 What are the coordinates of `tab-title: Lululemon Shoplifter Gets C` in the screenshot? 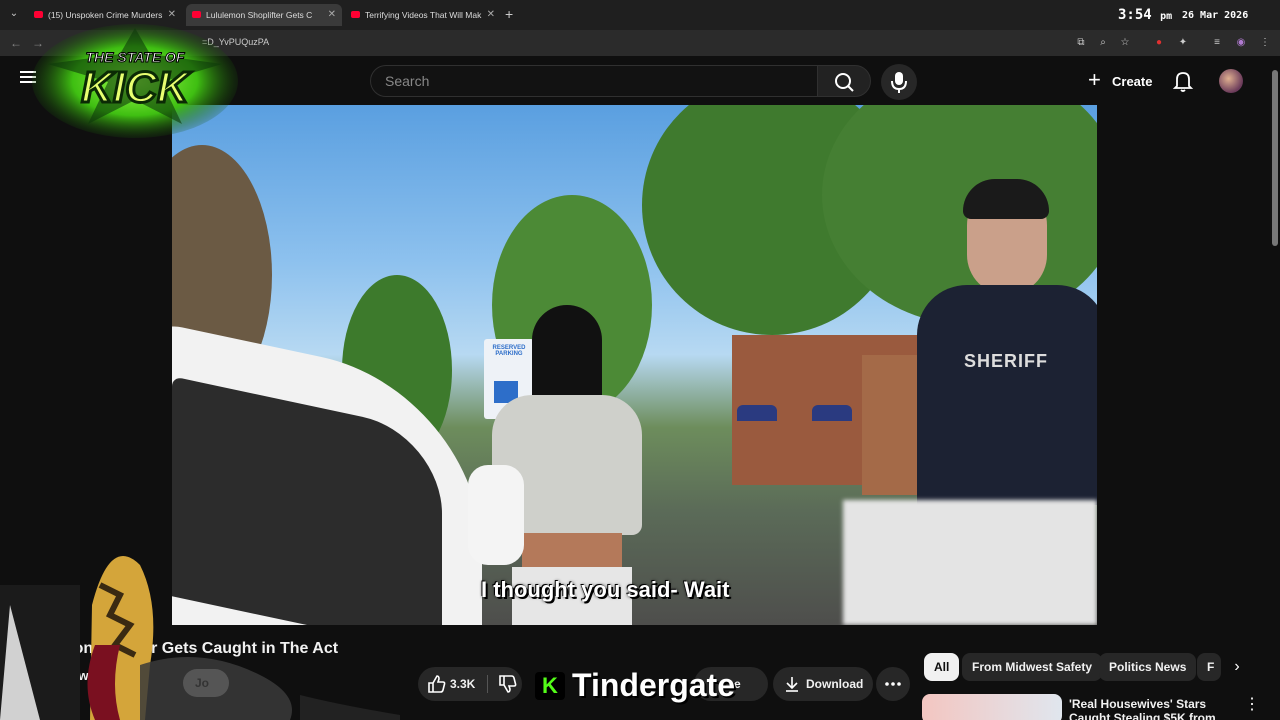 It's located at (259, 15).